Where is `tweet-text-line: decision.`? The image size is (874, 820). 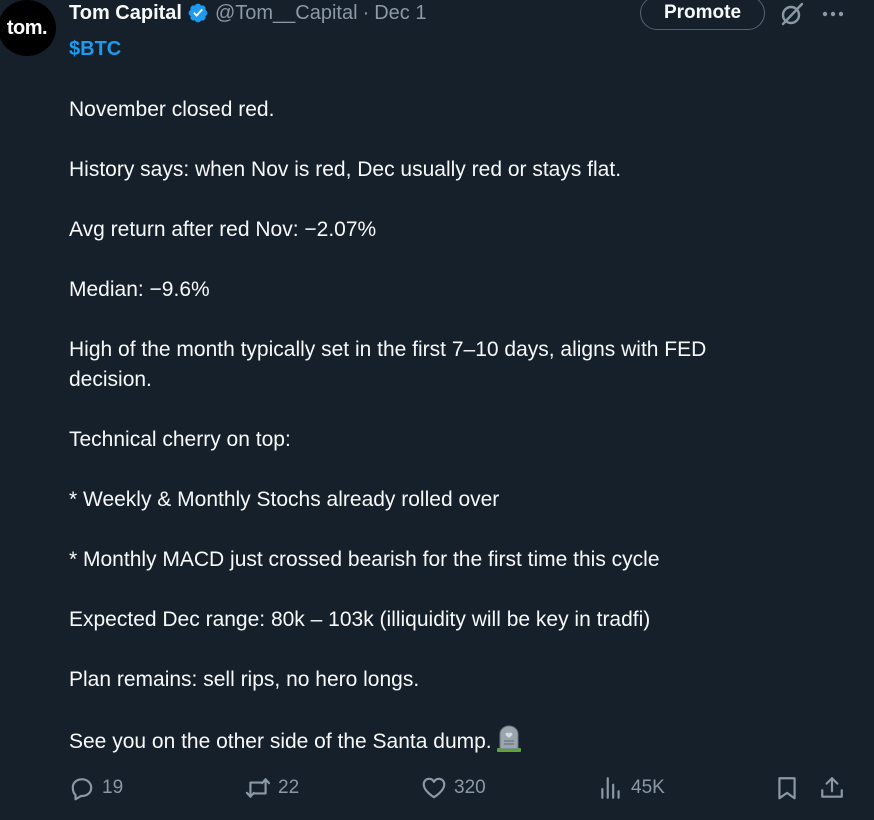
tweet-text-line: decision. is located at coordinates (110, 379).